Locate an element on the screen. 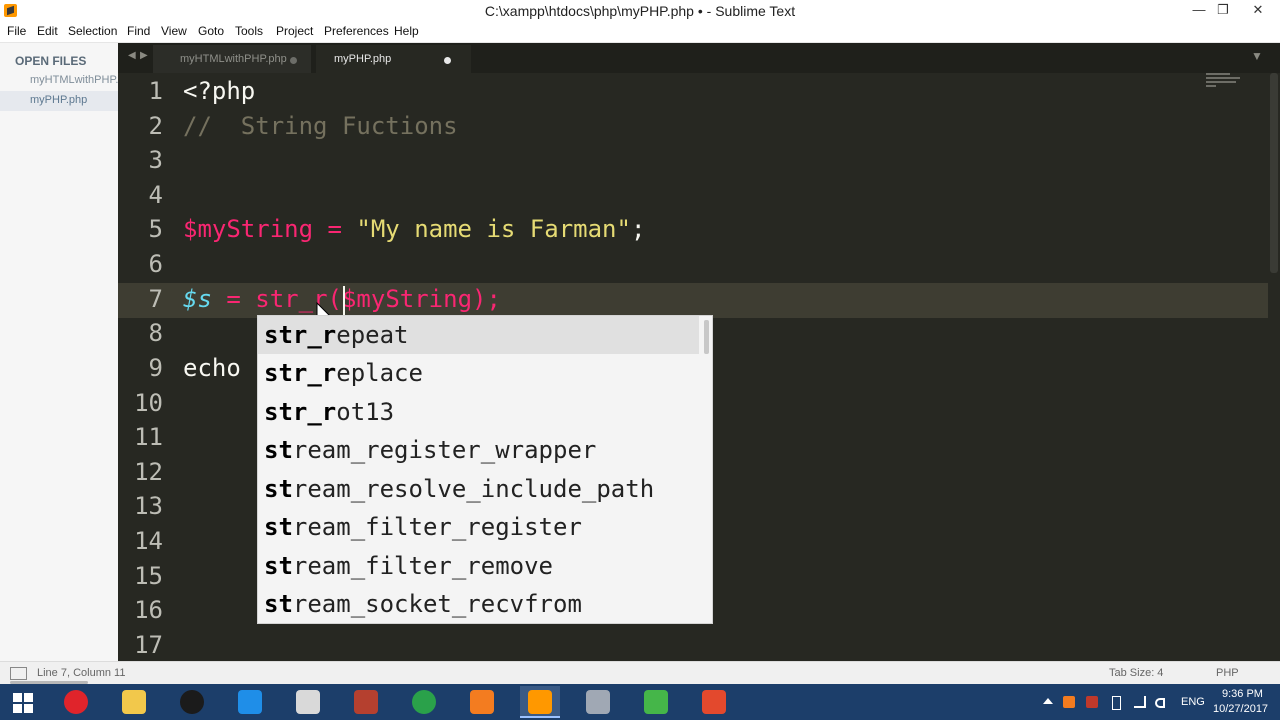 This screenshot has height=720, width=1280. autocomplete-item: stream_register_wrapper is located at coordinates (478, 450).